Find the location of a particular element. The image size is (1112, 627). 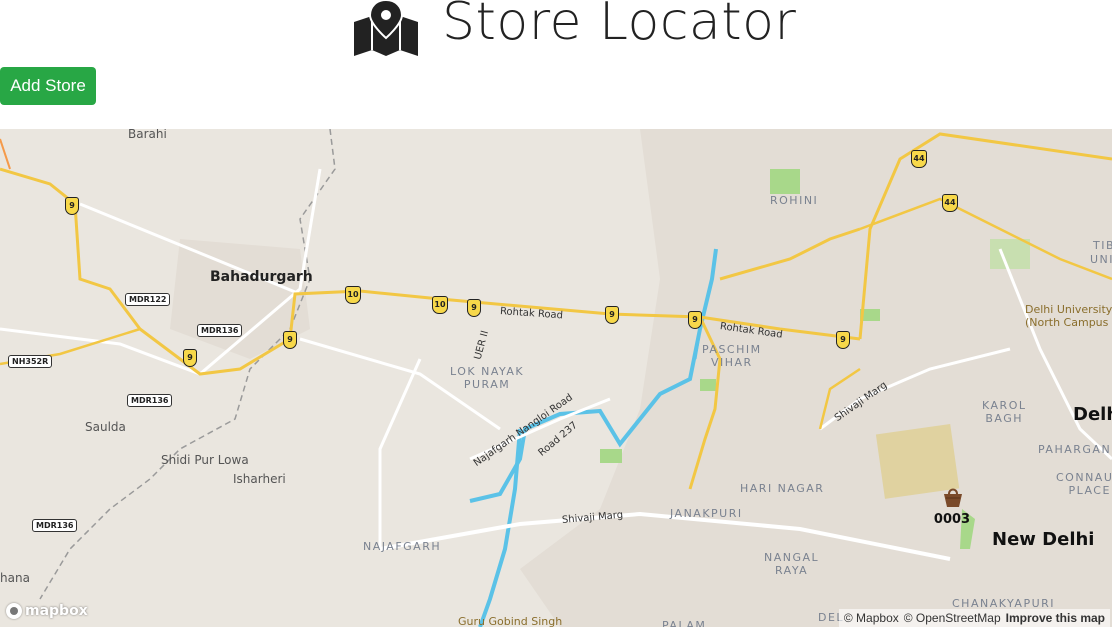

mapbox-logo: mapbox is located at coordinates (47, 611).